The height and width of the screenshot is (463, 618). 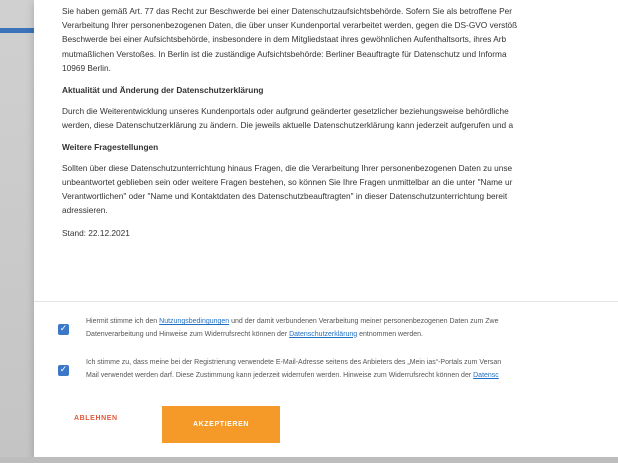 I want to click on accept-button: AKZEPTIEREN, so click(x=221, y=424).